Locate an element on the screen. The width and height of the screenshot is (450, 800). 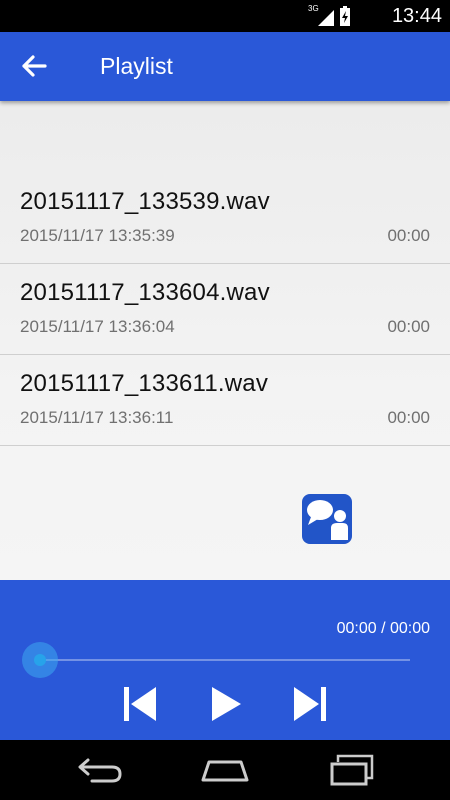
status-time: 13:44 is located at coordinates (416, 16).